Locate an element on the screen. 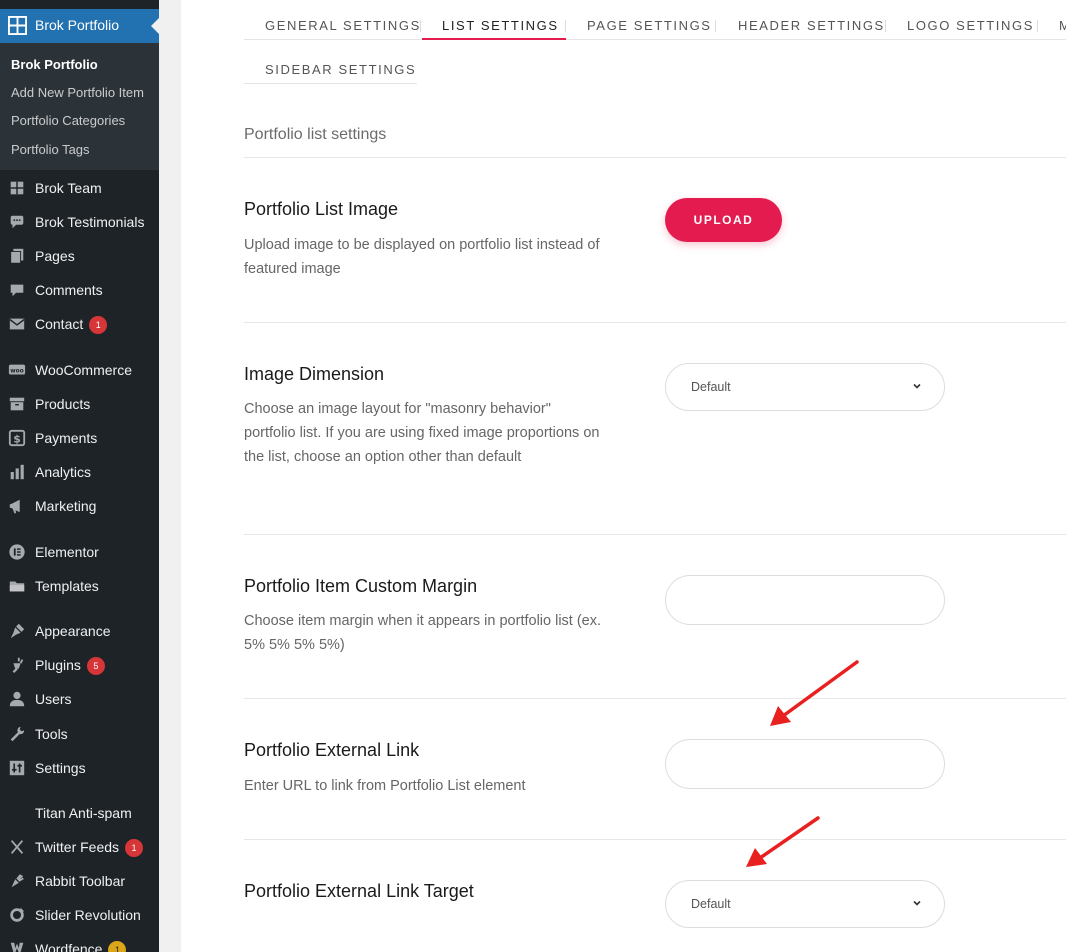 The height and width of the screenshot is (952, 1066). sidebar-item-templates: Templates is located at coordinates (79, 586).